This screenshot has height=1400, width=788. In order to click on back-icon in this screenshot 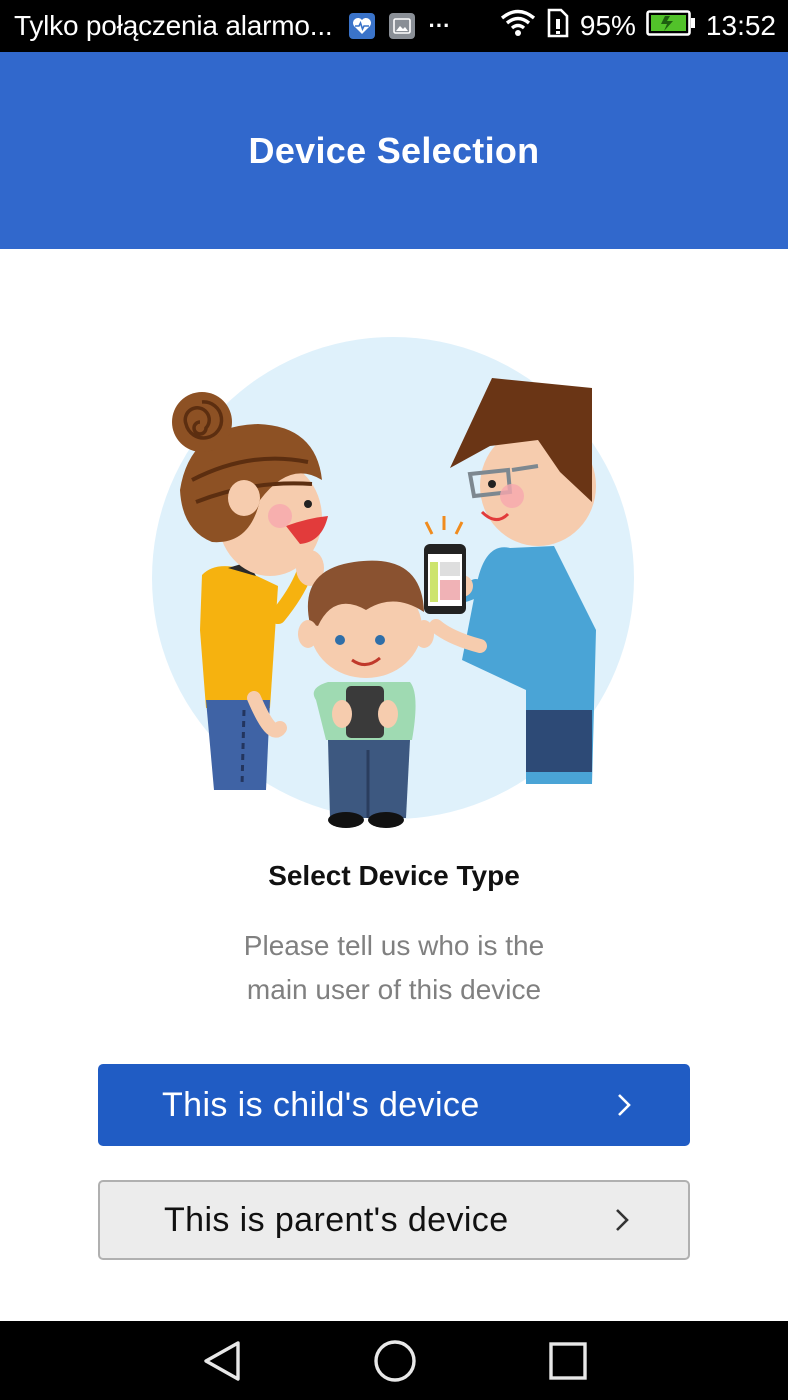, I will do `click(222, 1361)`.